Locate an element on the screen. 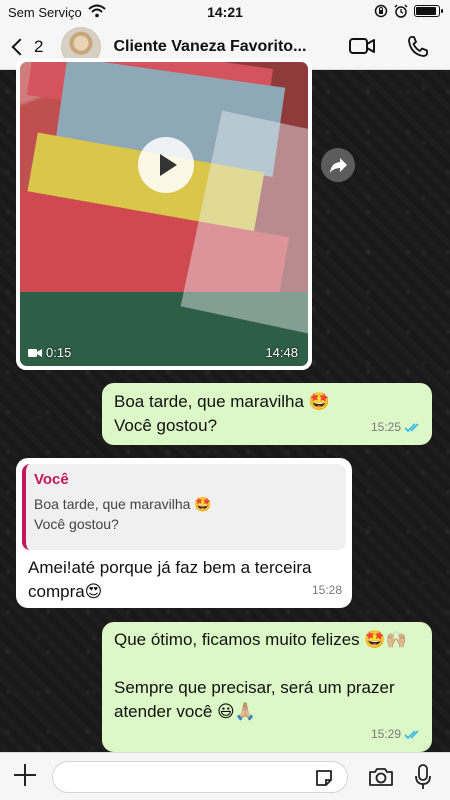 The height and width of the screenshot is (800, 450). sticker-icon is located at coordinates (324, 778).